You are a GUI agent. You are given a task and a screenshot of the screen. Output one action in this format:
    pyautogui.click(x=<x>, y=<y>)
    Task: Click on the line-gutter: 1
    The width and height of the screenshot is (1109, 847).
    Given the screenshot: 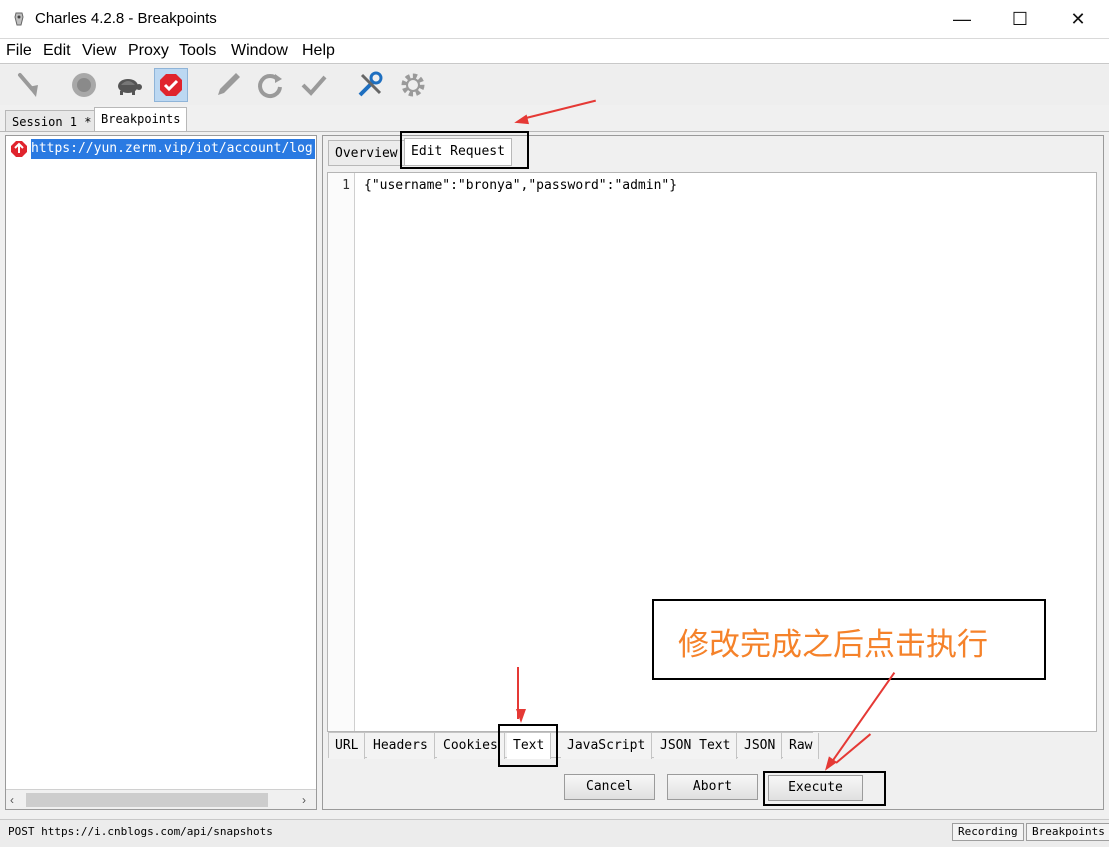 What is the action you would take?
    pyautogui.click(x=341, y=452)
    